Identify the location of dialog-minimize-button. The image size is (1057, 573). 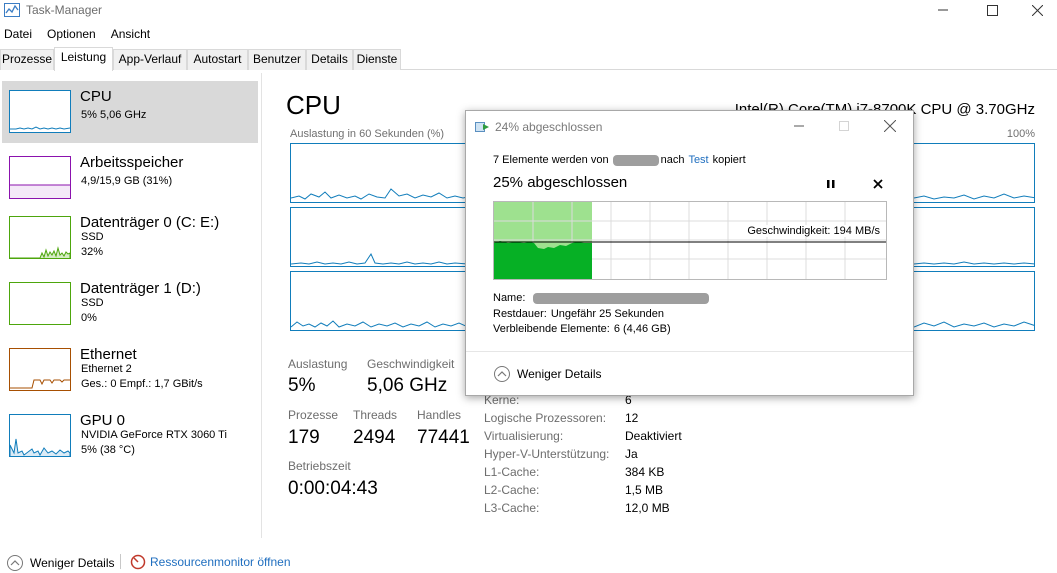
(799, 126).